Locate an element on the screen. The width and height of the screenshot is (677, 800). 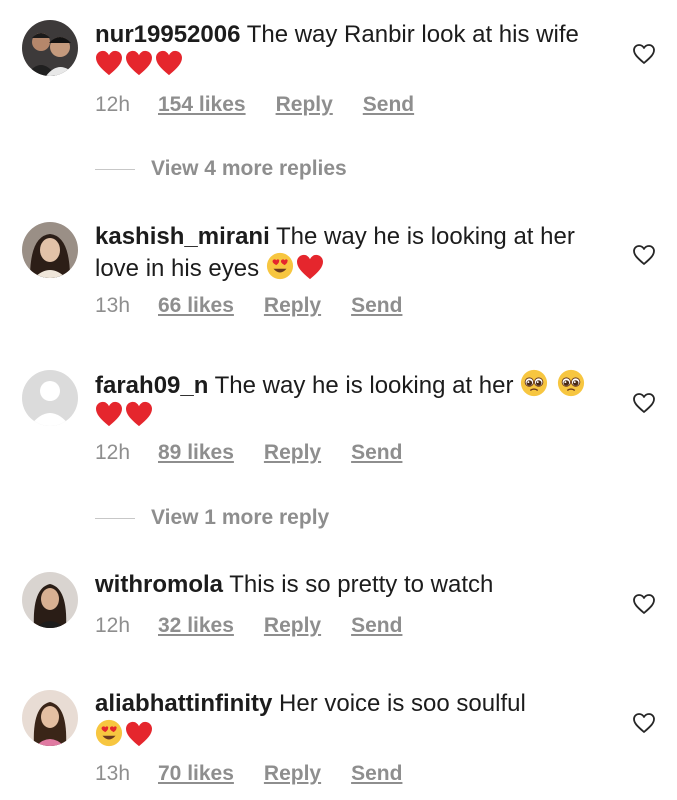
comment-text: The way Ranbir look at his wife is located at coordinates (412, 34).